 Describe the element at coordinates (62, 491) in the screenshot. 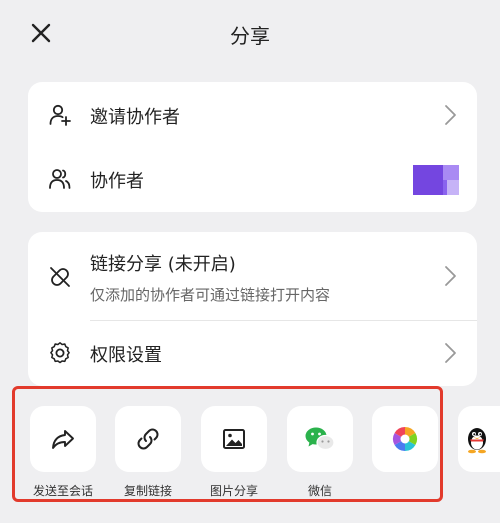

I see `share-target-label: 发送至会话` at that location.